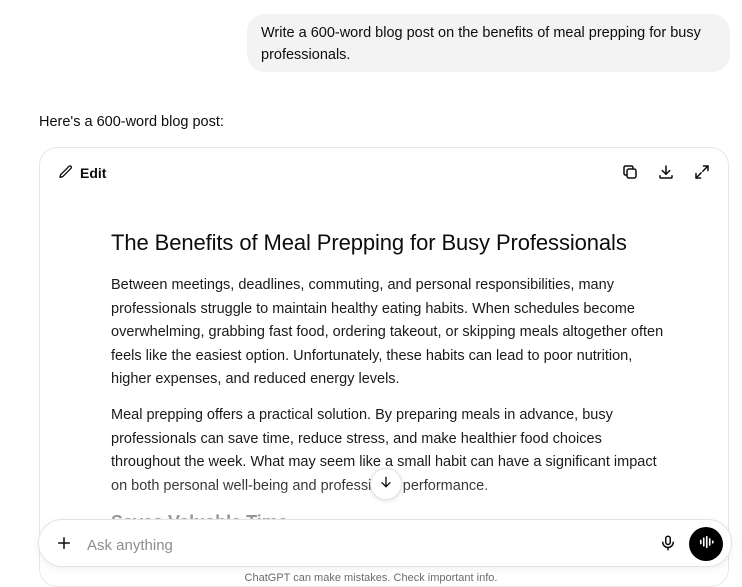 The width and height of the screenshot is (742, 587). I want to click on scroll-down-button, so click(386, 484).